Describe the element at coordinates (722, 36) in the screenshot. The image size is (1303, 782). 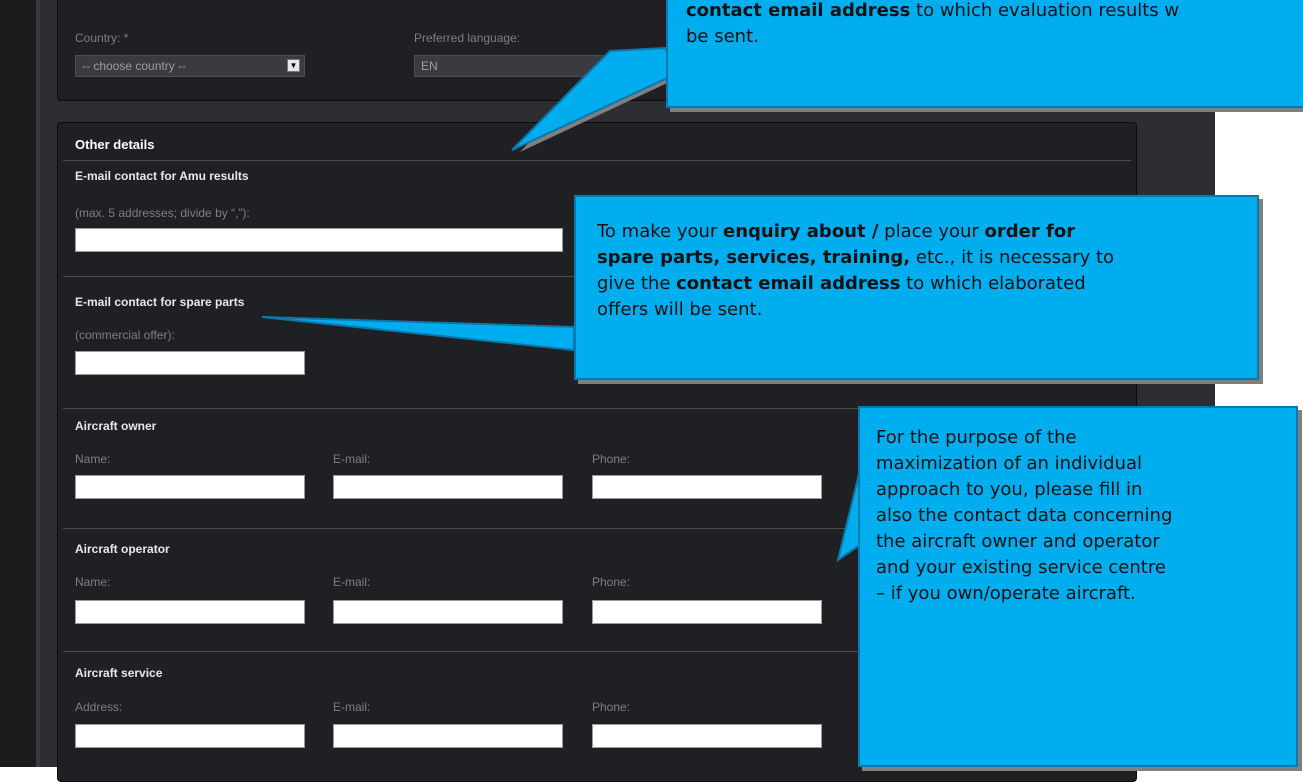
I see `callout-text: be sent.` at that location.